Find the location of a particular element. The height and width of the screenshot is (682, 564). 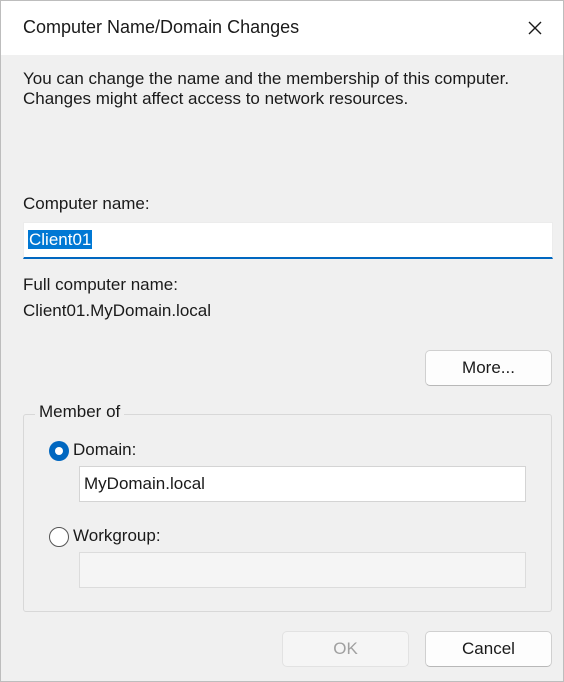

domain-radio is located at coordinates (59, 451).